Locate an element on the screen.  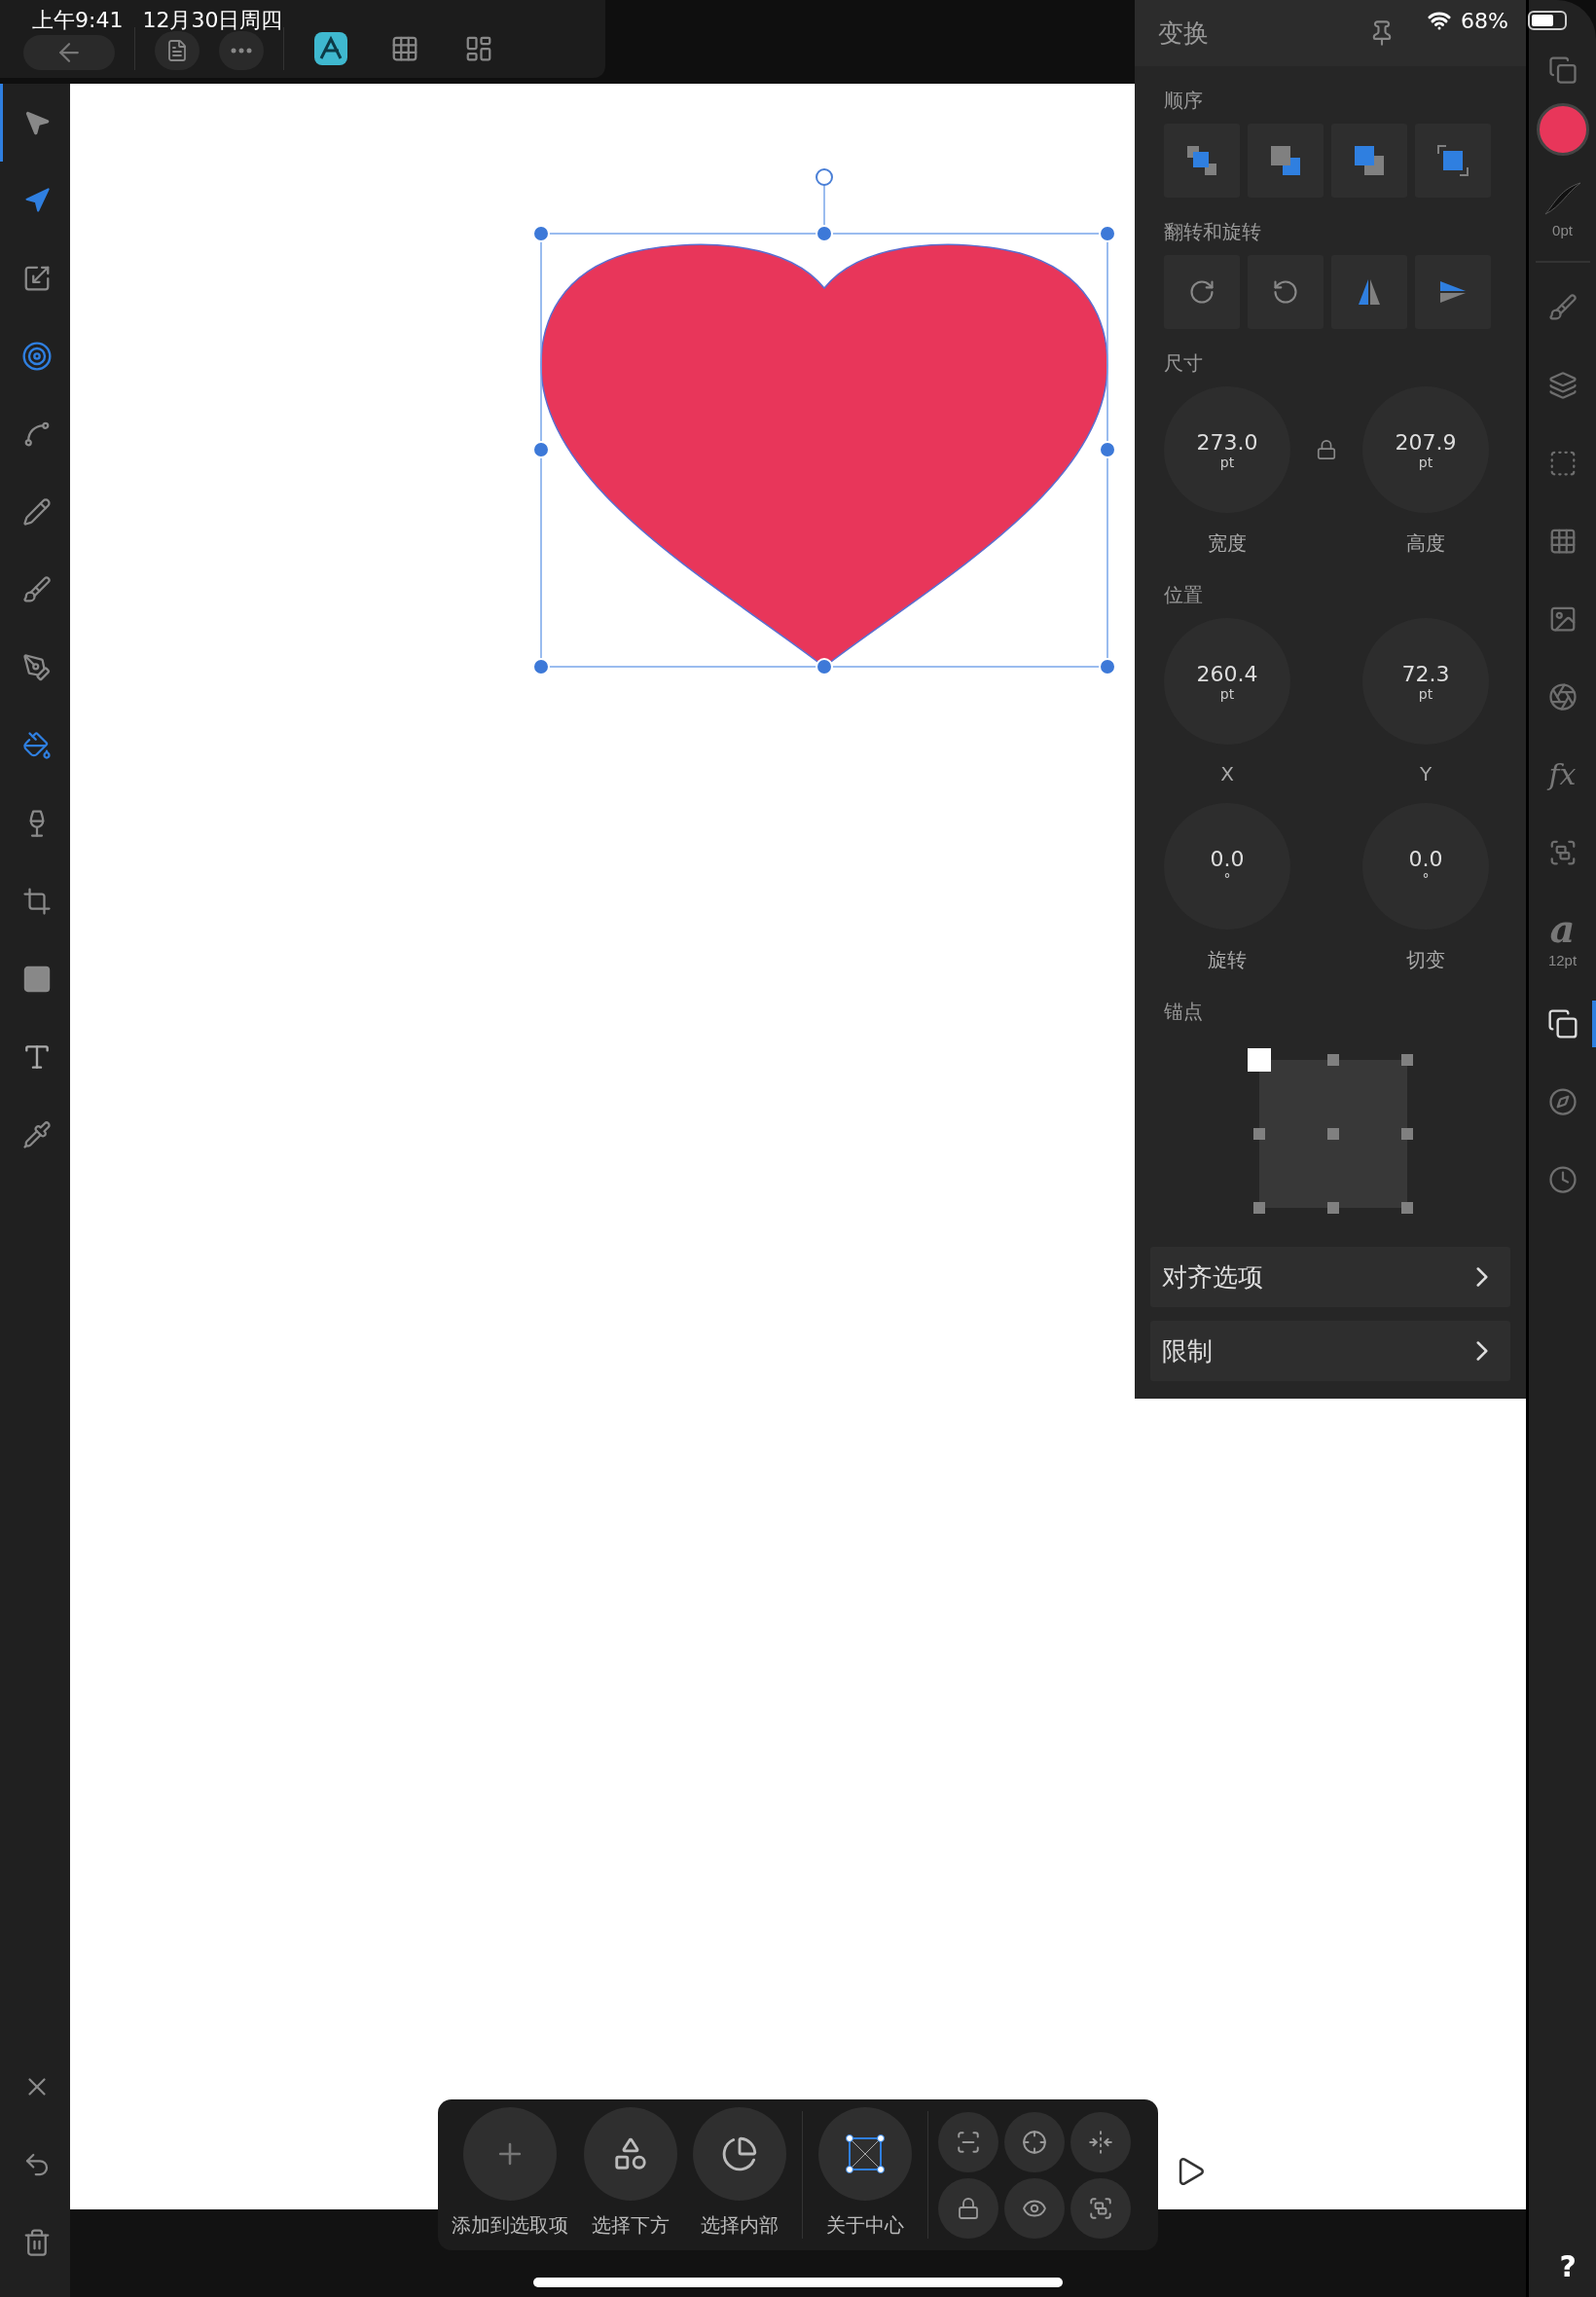
layout-icon is located at coordinates (479, 48).